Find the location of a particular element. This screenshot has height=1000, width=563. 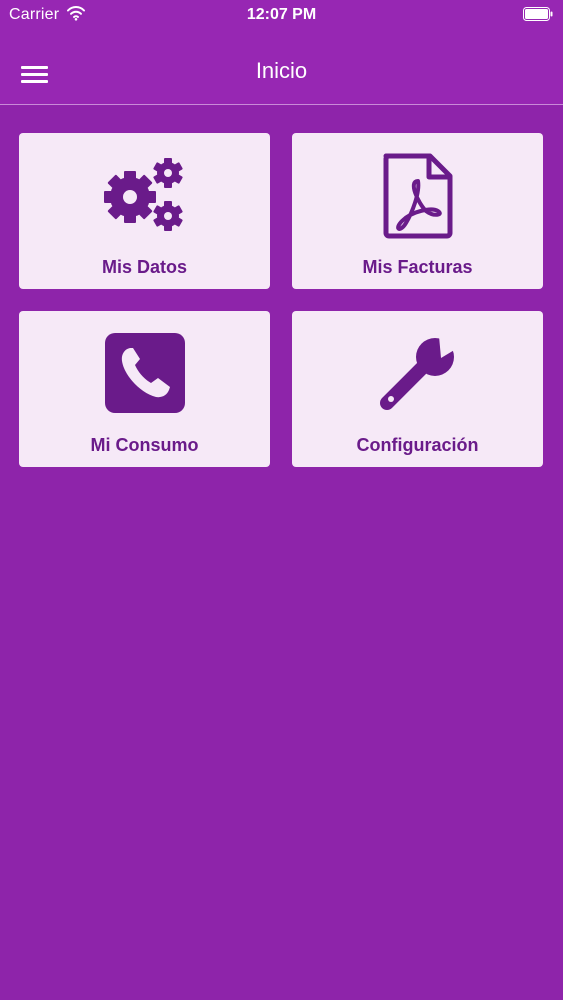

tile-mi-consumo: Mi Consumo is located at coordinates (144, 389).